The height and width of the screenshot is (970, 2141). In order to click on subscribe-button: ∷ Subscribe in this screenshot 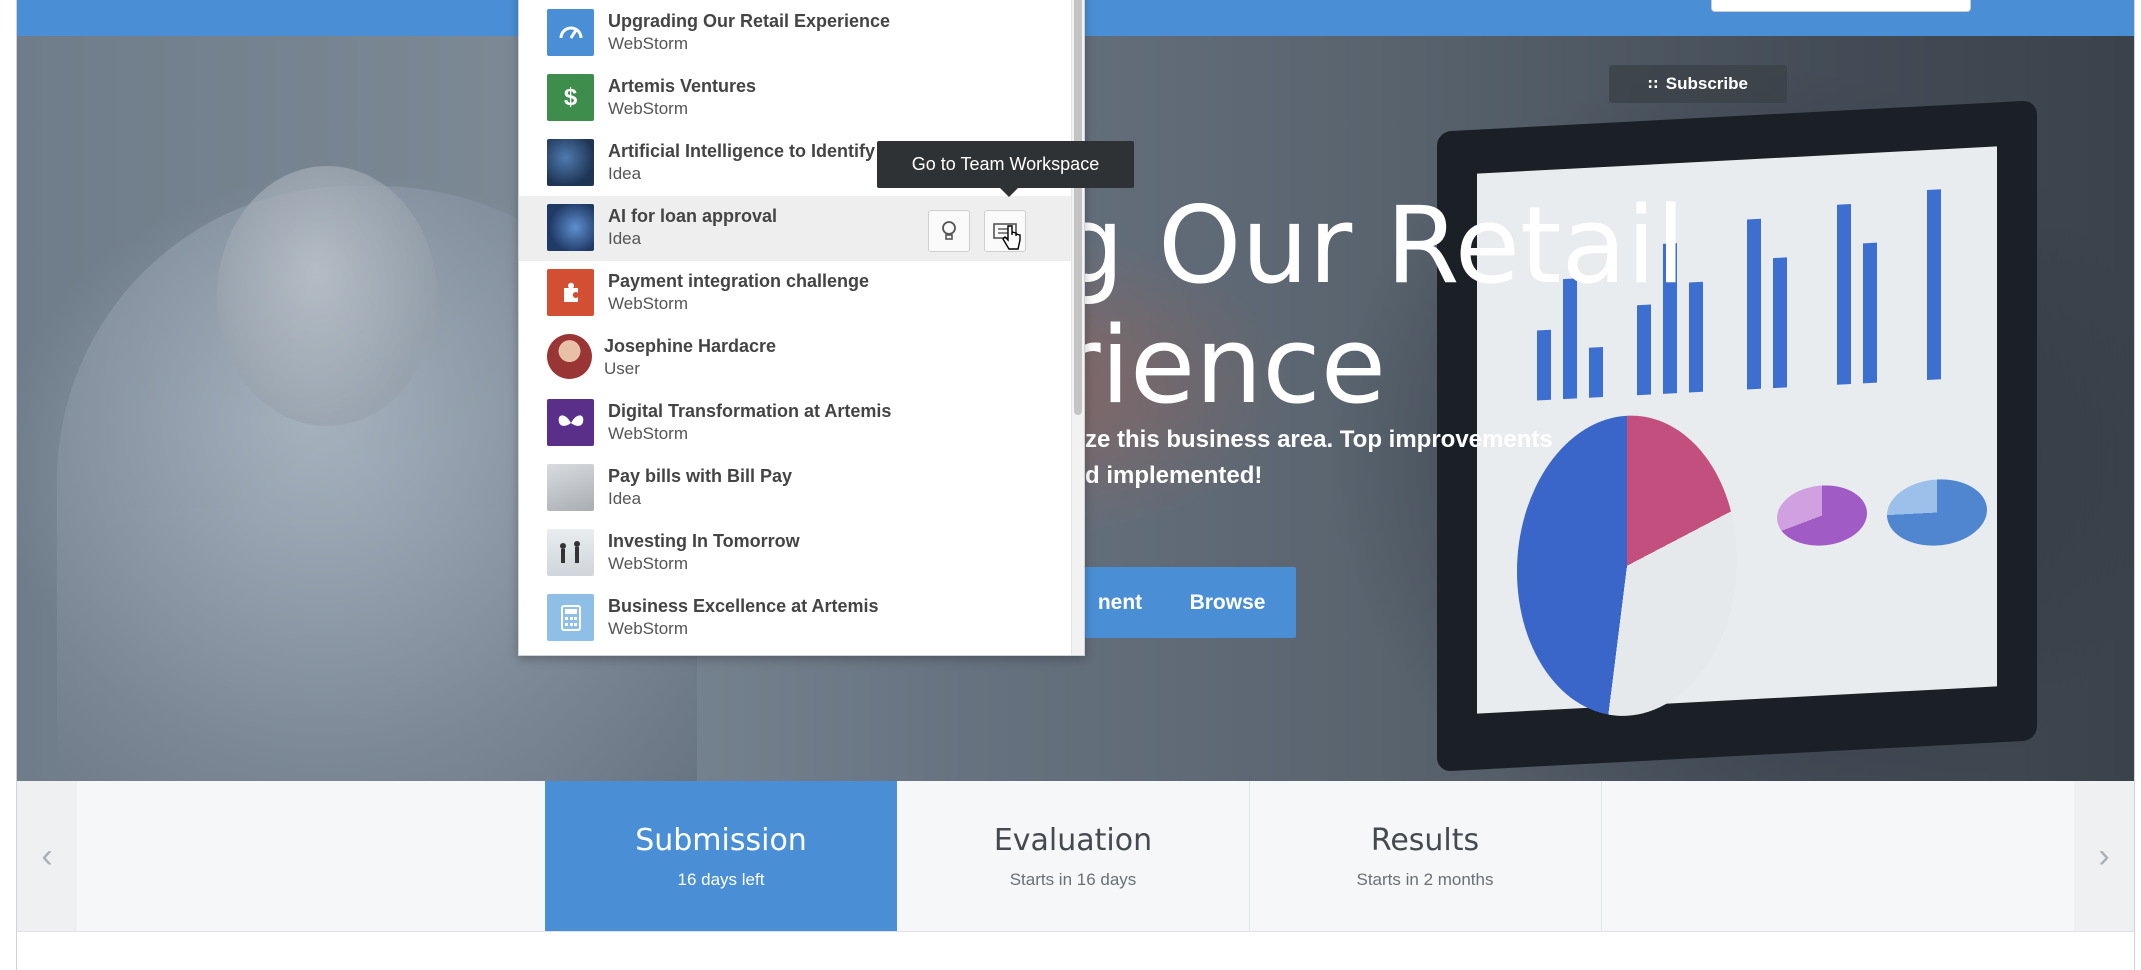, I will do `click(1698, 84)`.